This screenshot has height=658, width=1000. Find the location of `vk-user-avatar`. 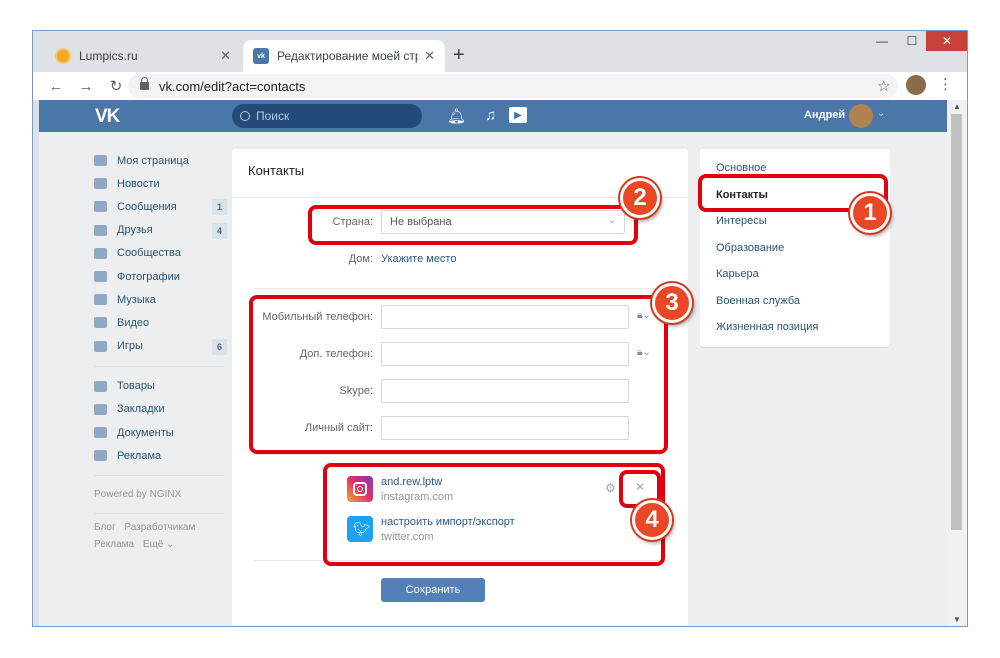

vk-user-avatar is located at coordinates (861, 116).